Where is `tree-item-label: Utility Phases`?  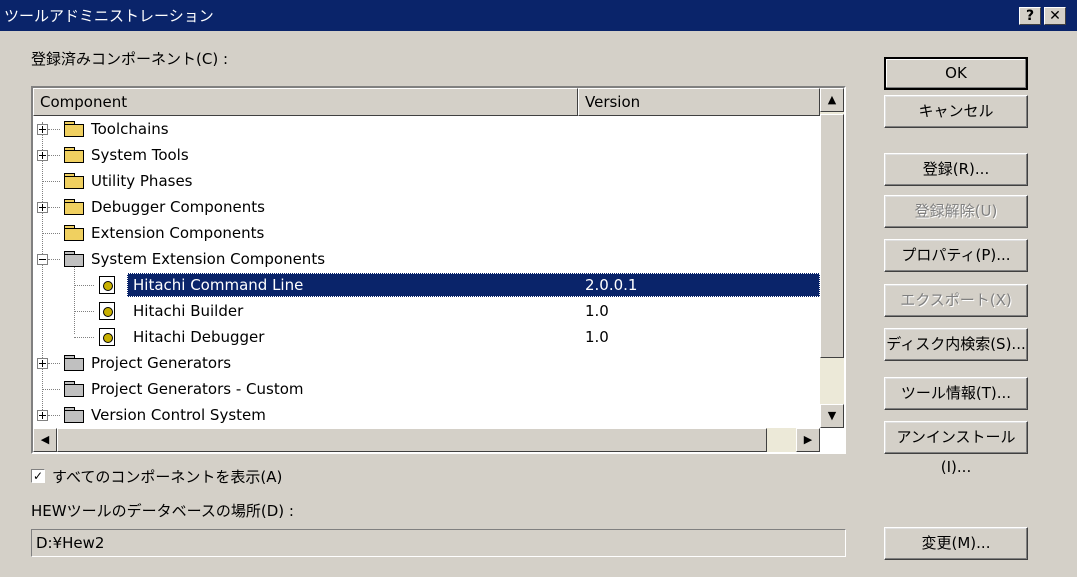 tree-item-label: Utility Phases is located at coordinates (142, 181).